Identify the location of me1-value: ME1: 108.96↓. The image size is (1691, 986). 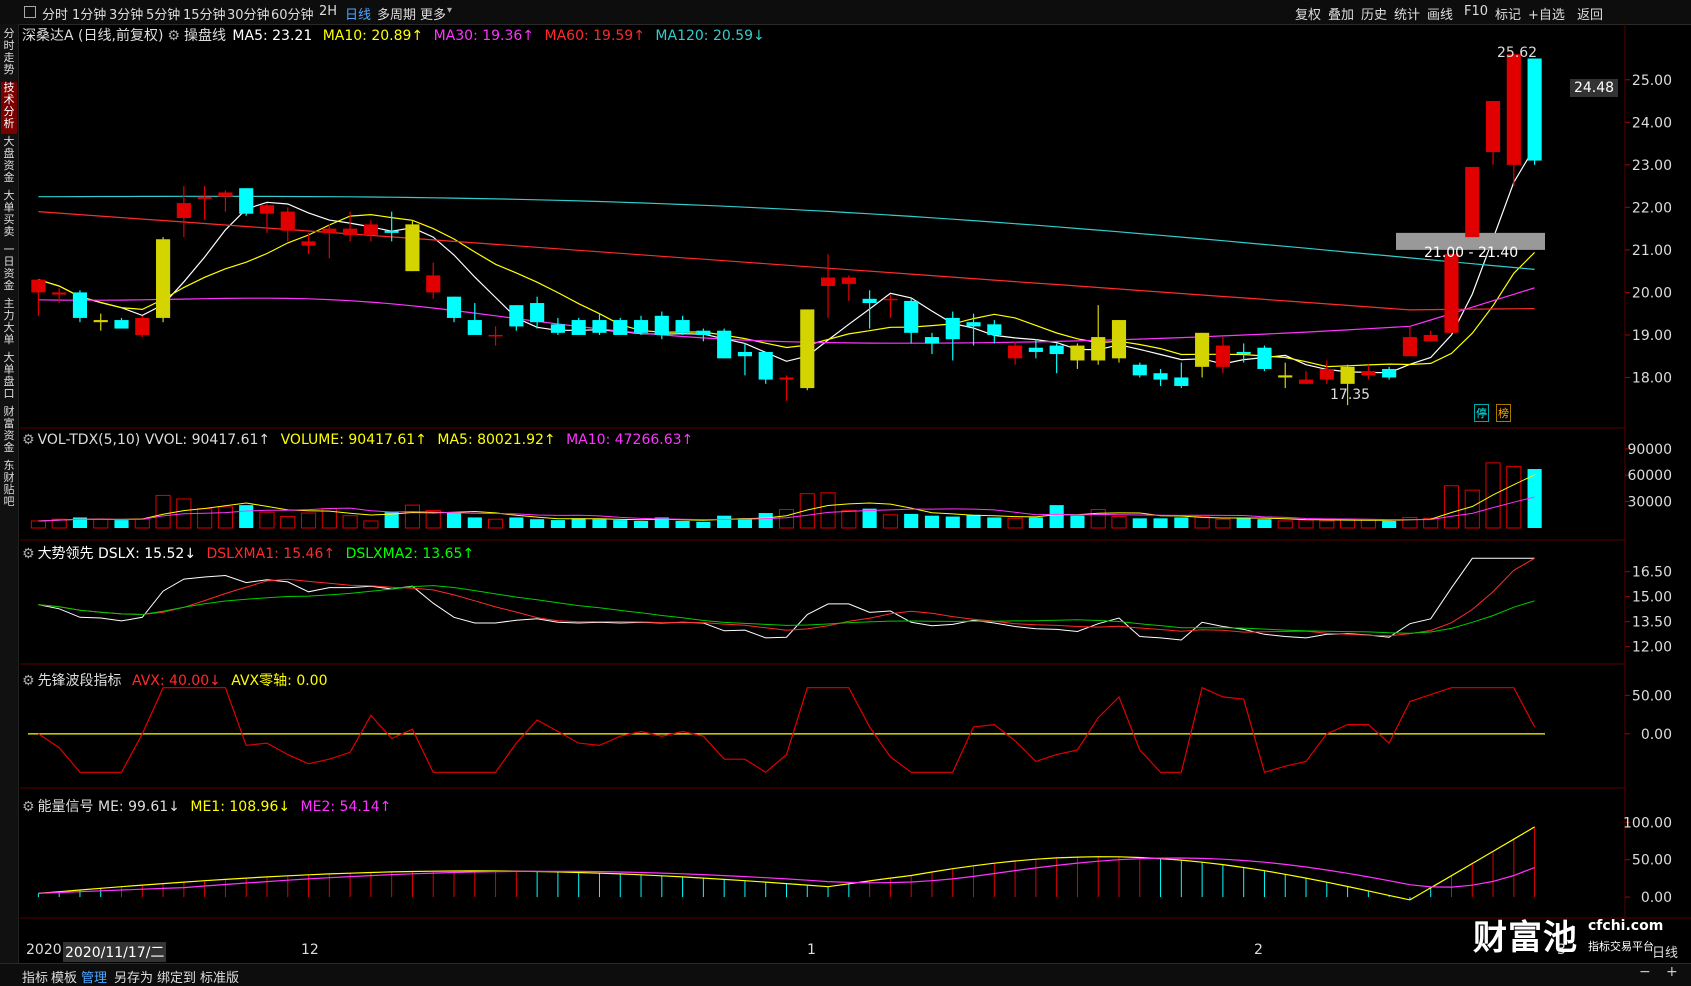
(240, 807).